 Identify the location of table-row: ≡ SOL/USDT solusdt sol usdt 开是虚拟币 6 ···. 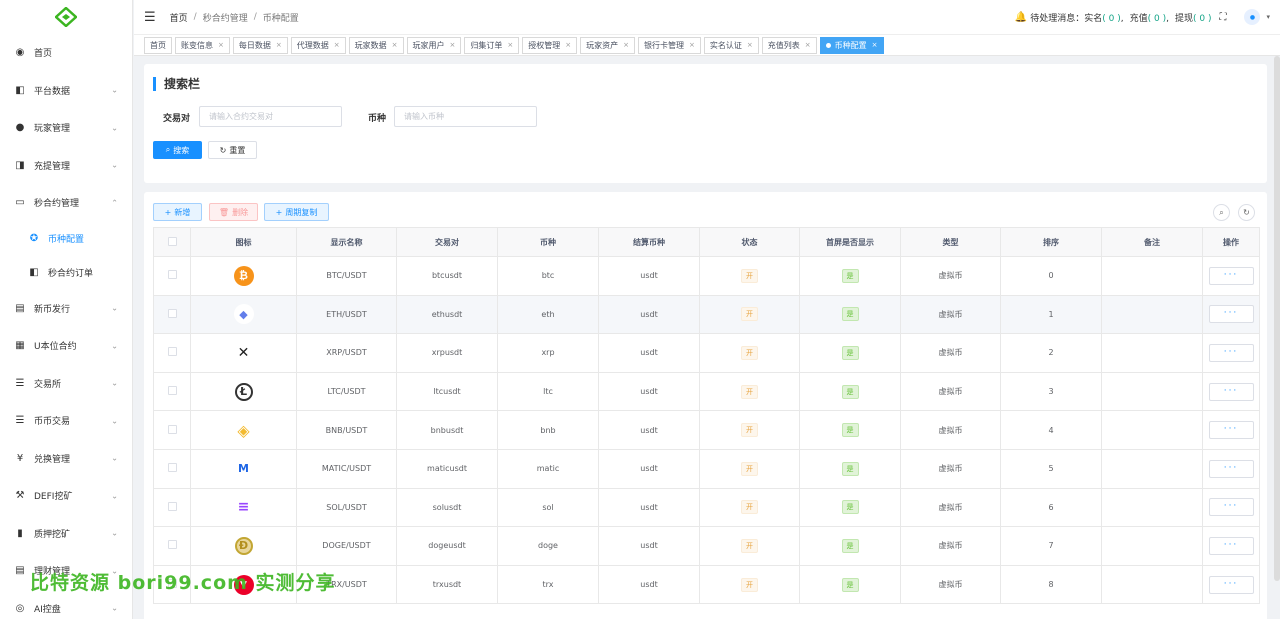
(706, 507).